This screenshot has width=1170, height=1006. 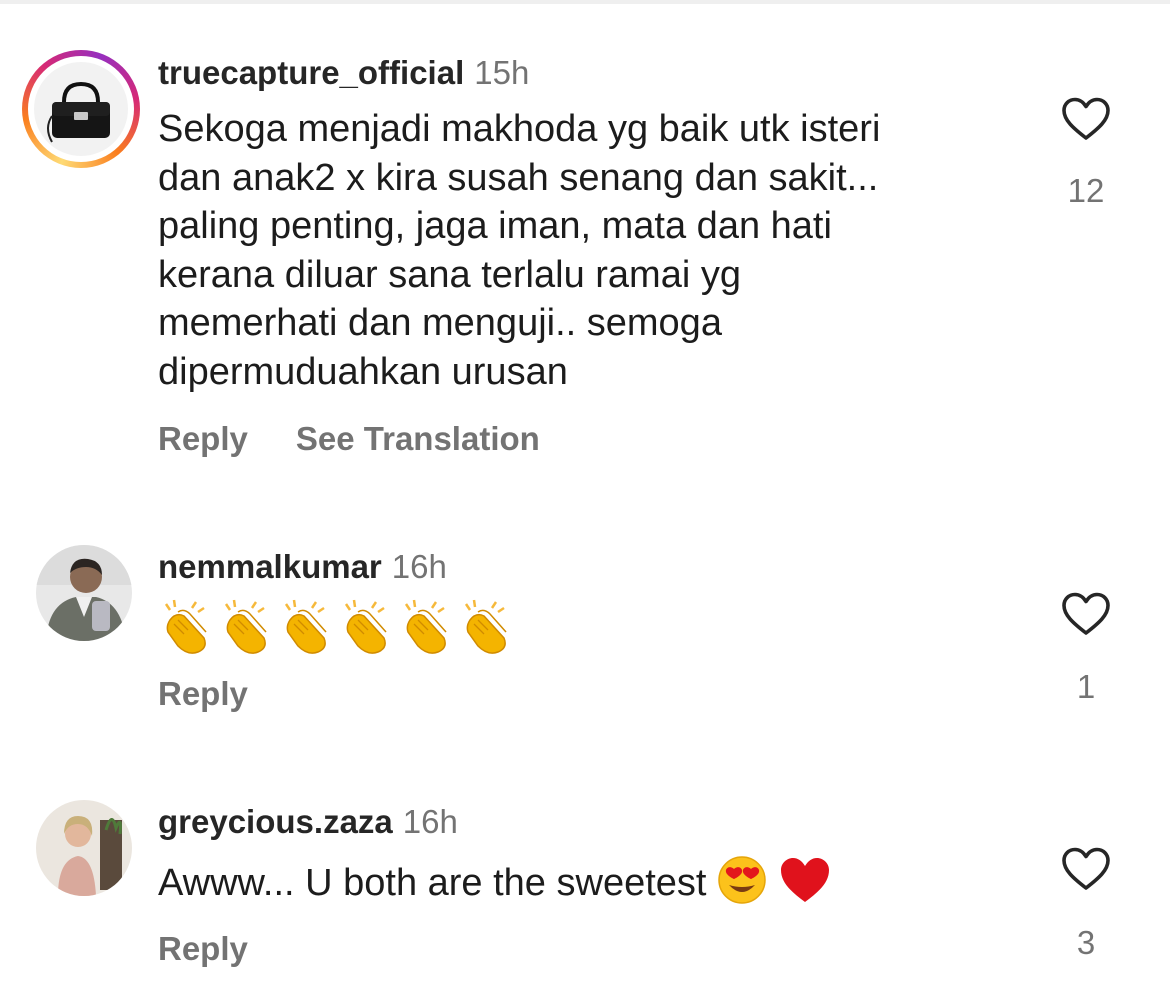 What do you see at coordinates (1086, 942) in the screenshot?
I see `like-count: 3` at bounding box center [1086, 942].